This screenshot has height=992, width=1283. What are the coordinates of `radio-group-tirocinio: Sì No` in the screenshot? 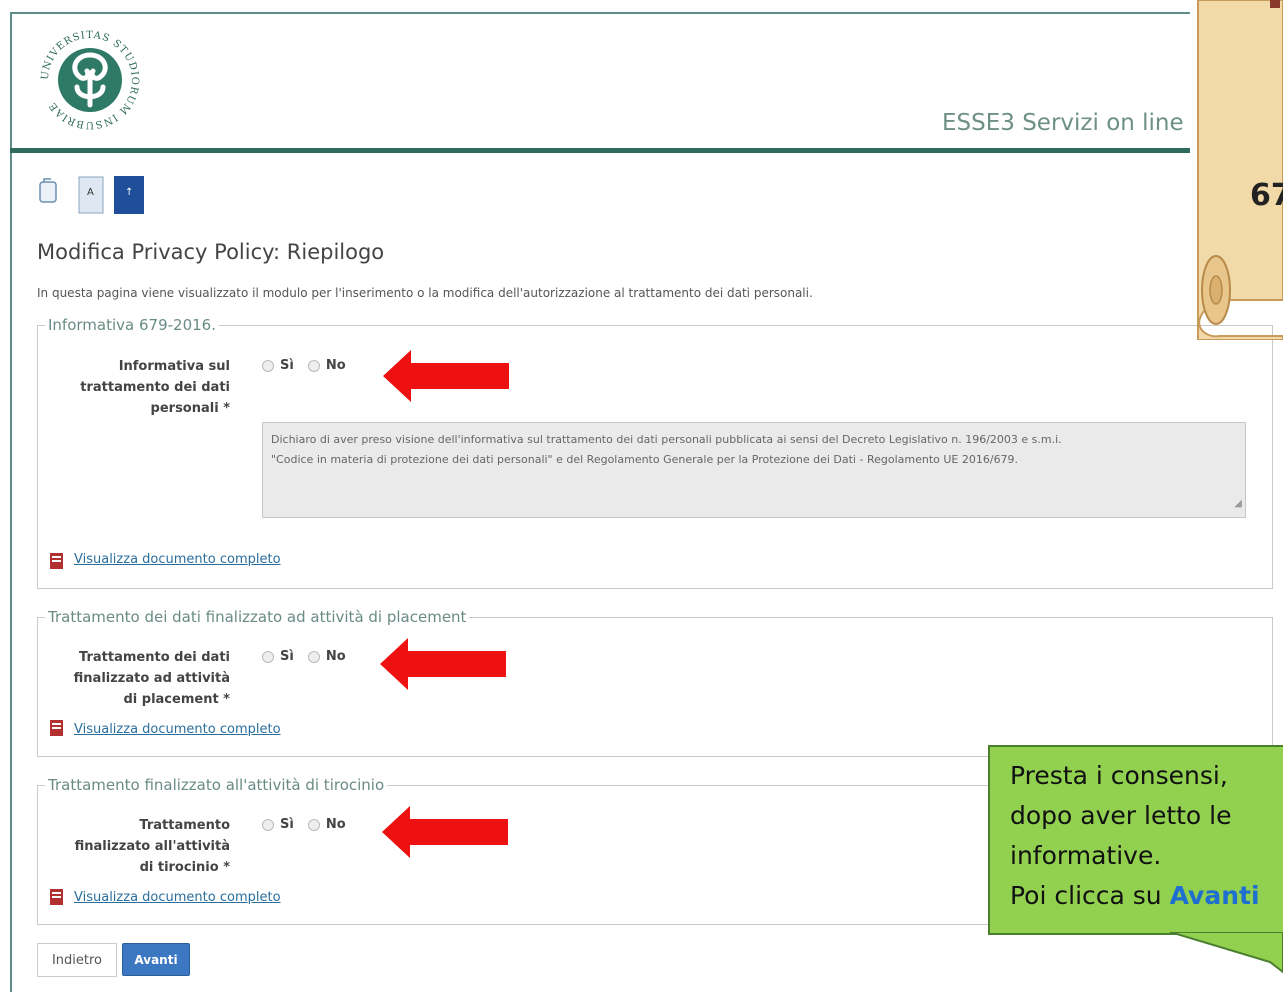 It's located at (304, 824).